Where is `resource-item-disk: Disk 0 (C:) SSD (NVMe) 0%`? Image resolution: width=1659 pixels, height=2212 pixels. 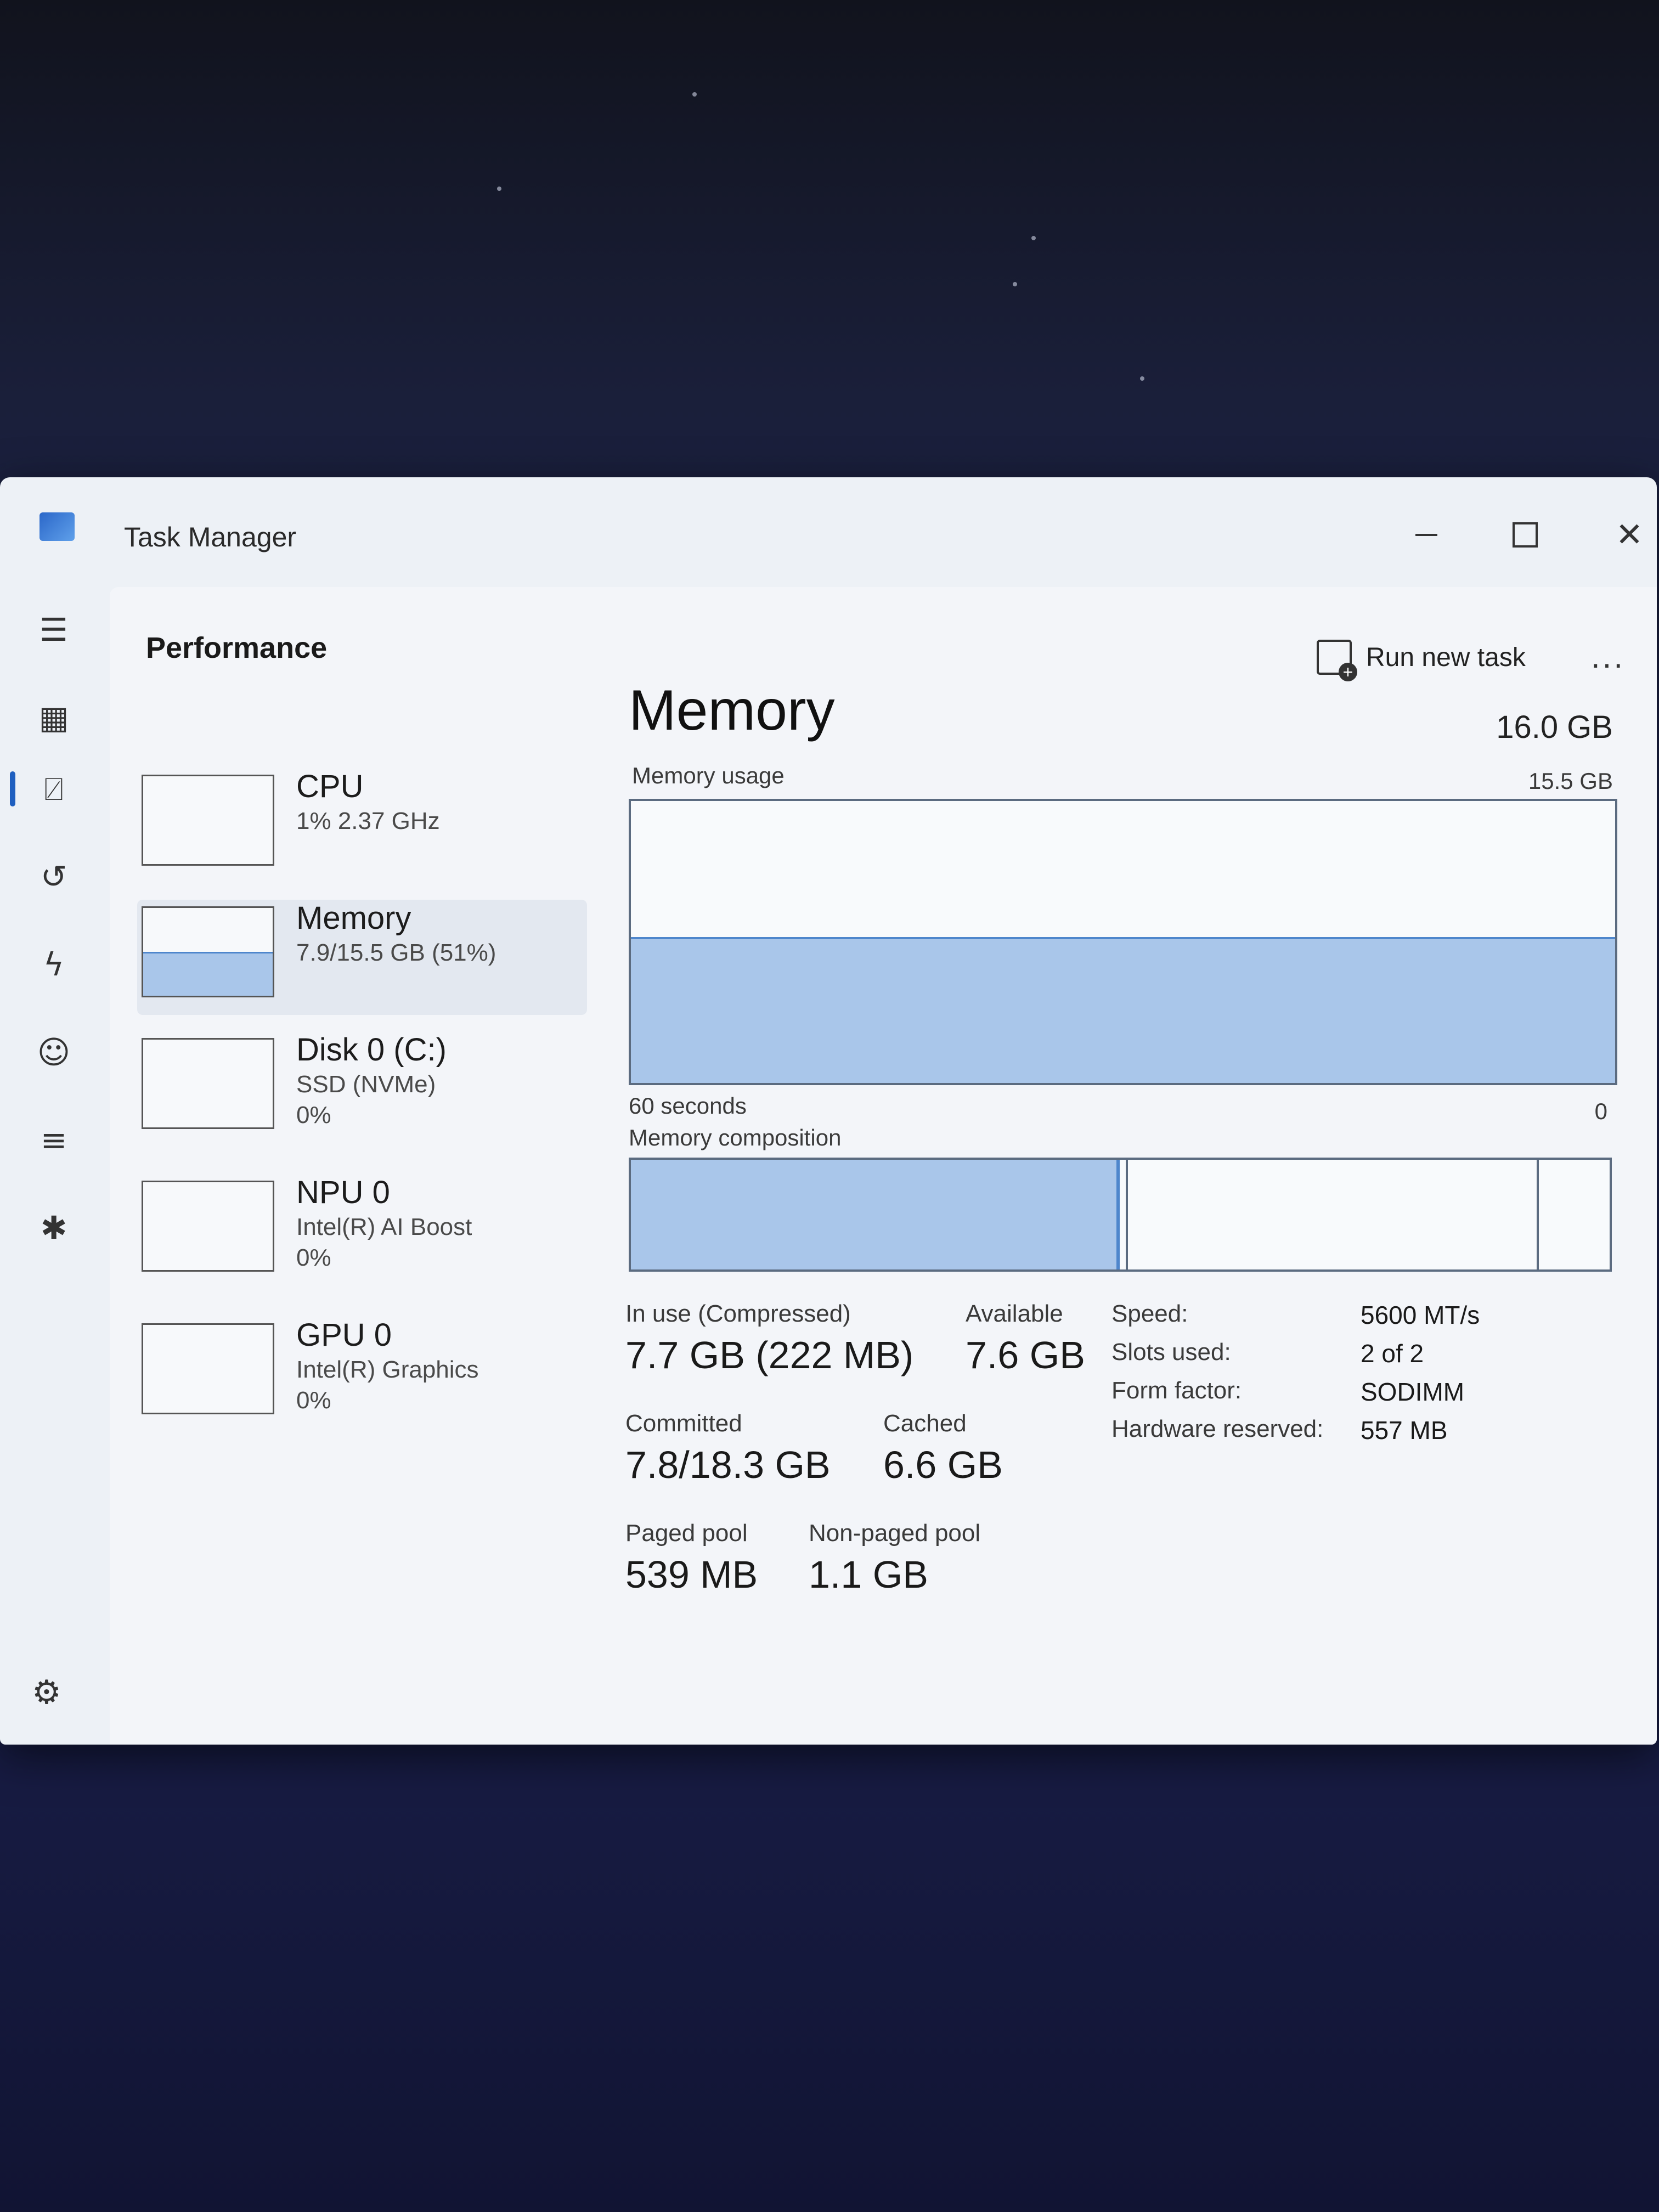
resource-item-disk: Disk 0 (C:) SSD (NVMe) 0% is located at coordinates (362, 1089).